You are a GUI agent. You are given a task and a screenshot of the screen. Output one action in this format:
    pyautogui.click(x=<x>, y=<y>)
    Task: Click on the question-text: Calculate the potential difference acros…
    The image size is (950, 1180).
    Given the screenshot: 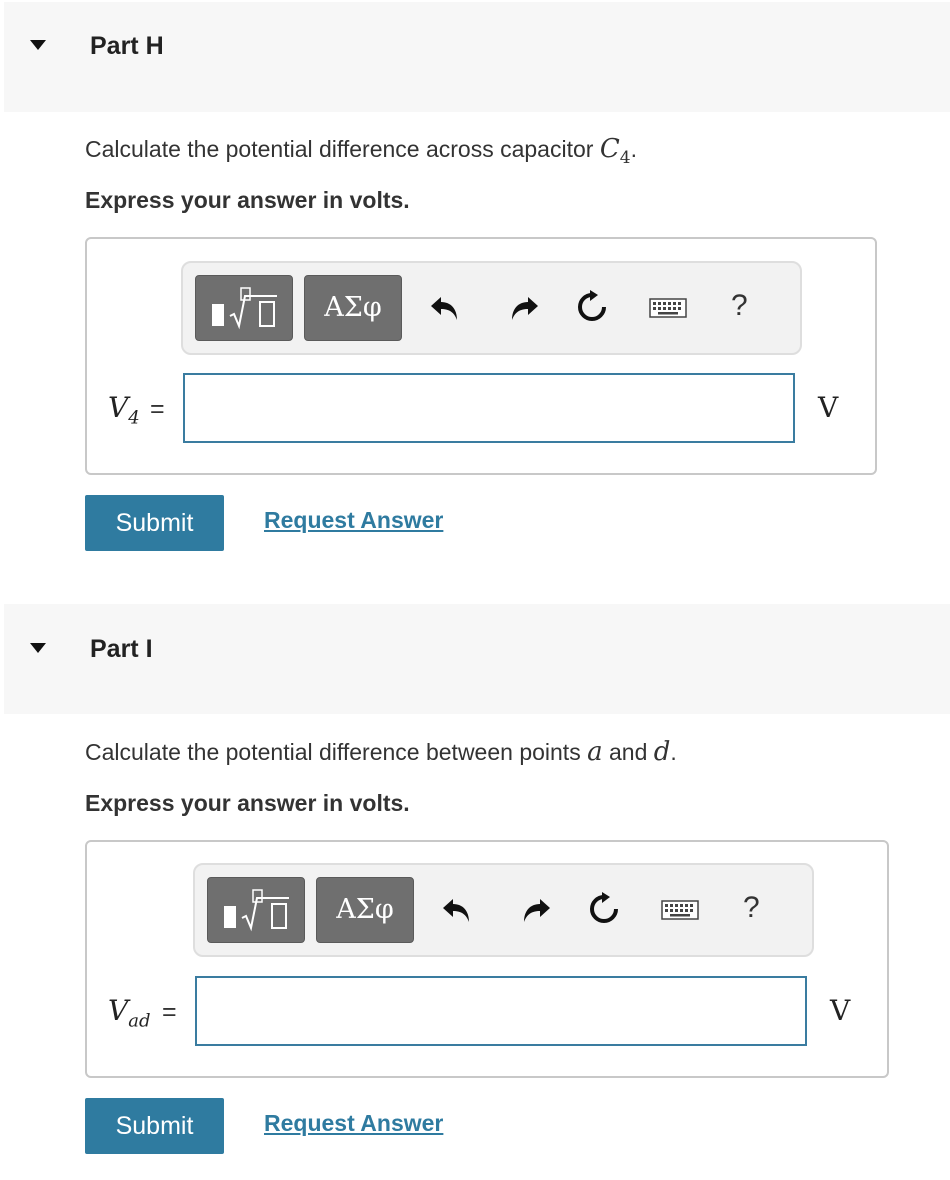 What is the action you would take?
    pyautogui.click(x=361, y=151)
    